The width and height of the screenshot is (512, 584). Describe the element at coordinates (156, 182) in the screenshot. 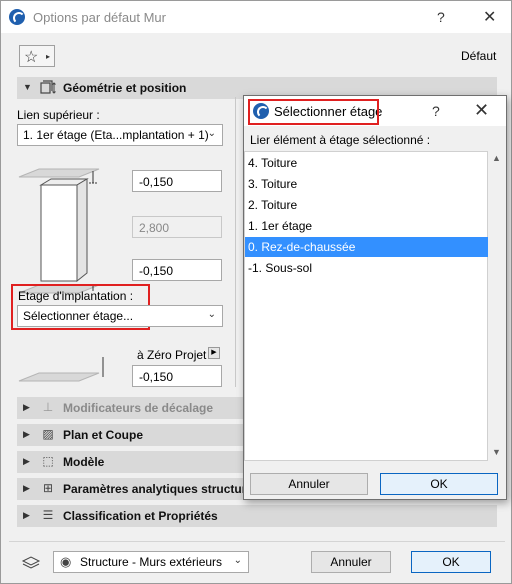

I see `top-offset-value: -0,150` at that location.